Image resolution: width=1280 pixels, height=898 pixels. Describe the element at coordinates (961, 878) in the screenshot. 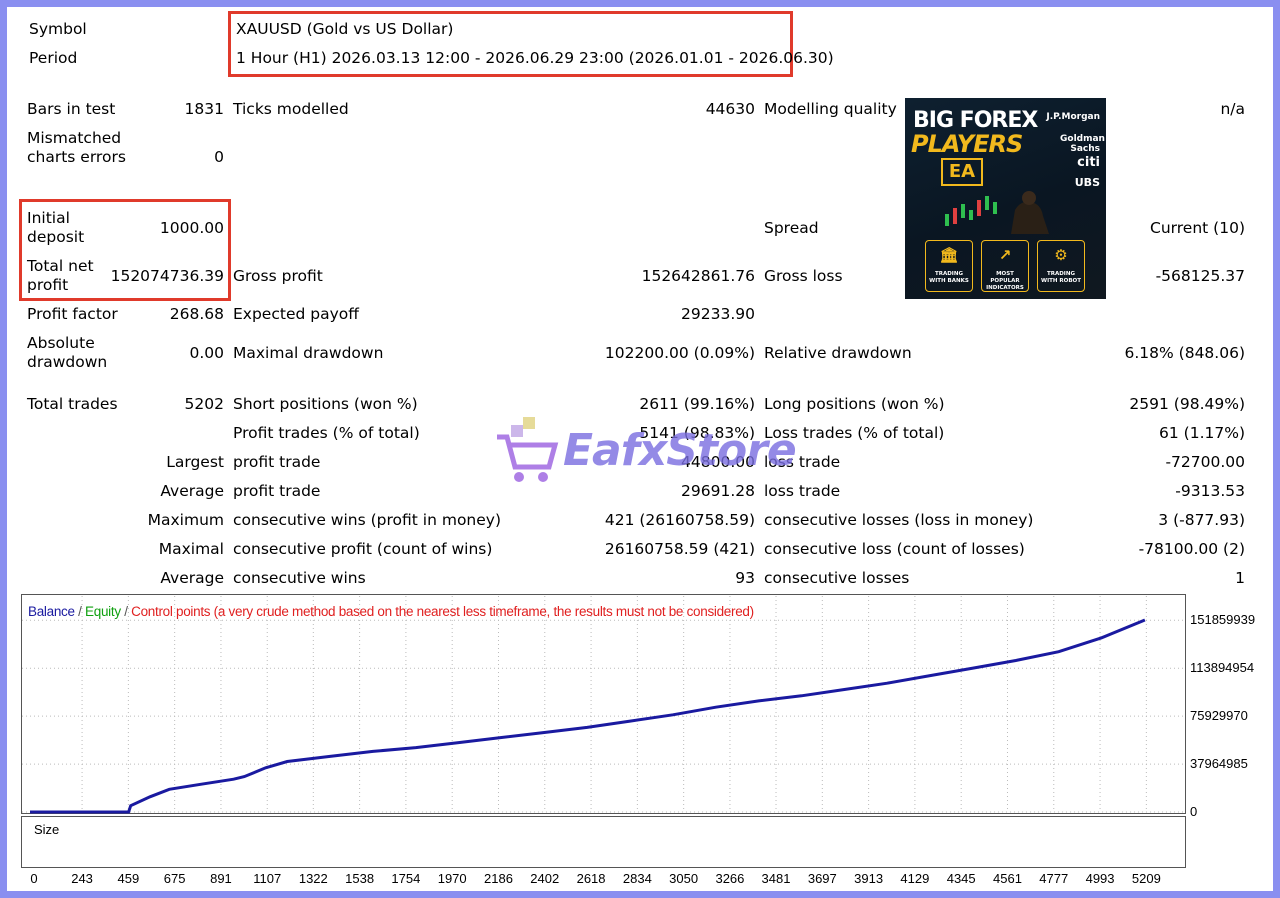

I see `x-tick-label: 4345` at that location.